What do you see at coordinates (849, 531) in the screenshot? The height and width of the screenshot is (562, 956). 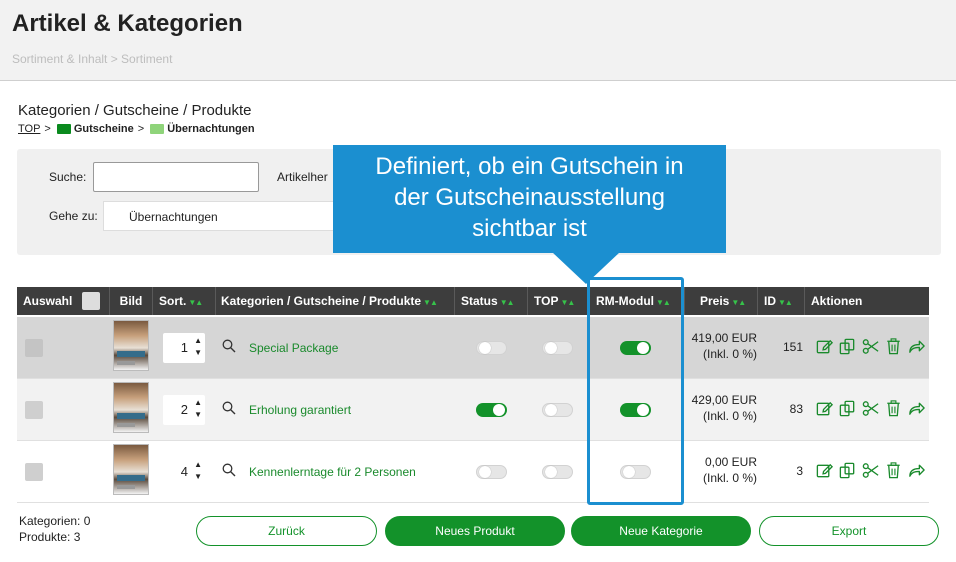 I see `export-button: Export` at bounding box center [849, 531].